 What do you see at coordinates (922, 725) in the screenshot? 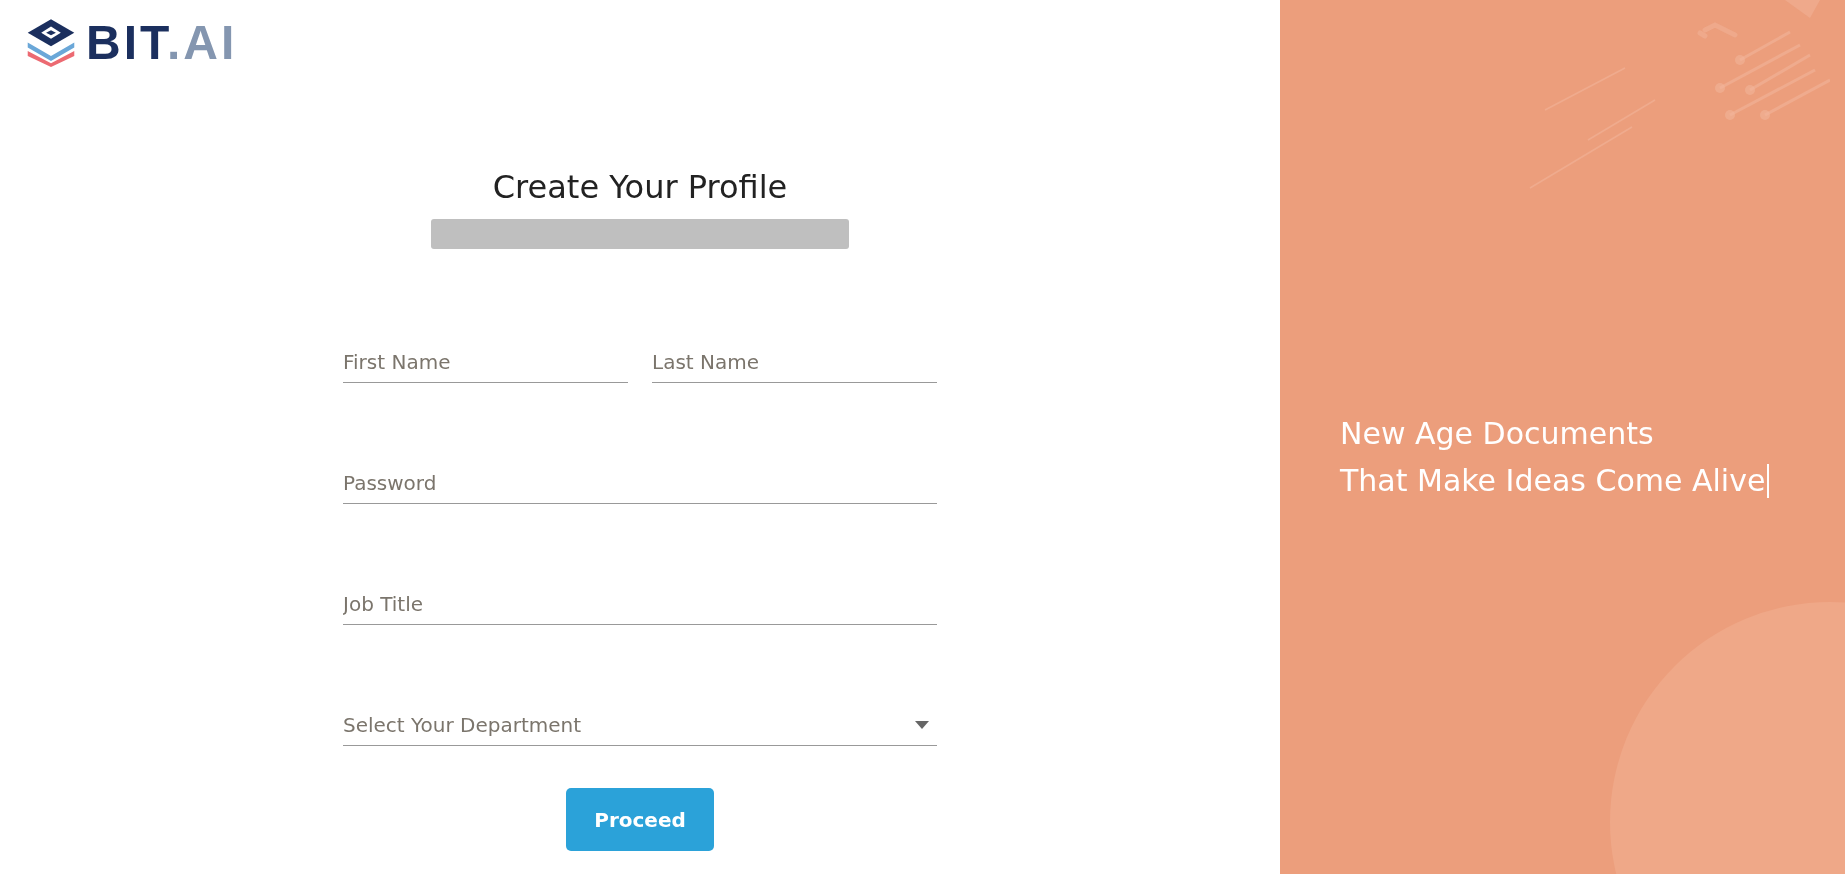
I see `caret-icon` at bounding box center [922, 725].